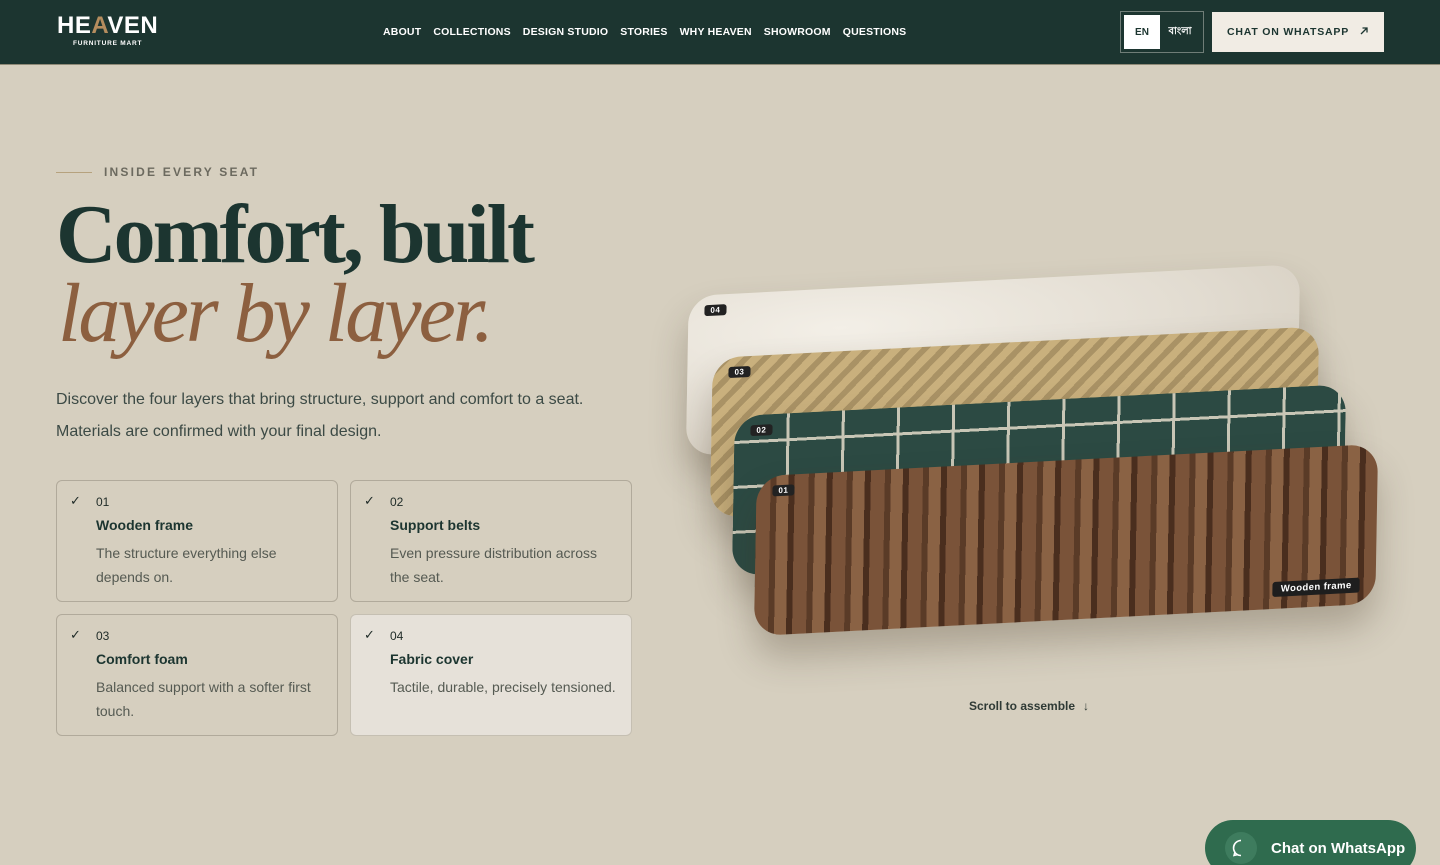 The image size is (1440, 865). What do you see at coordinates (103, 502) in the screenshot?
I see `layer-card-number: 01` at bounding box center [103, 502].